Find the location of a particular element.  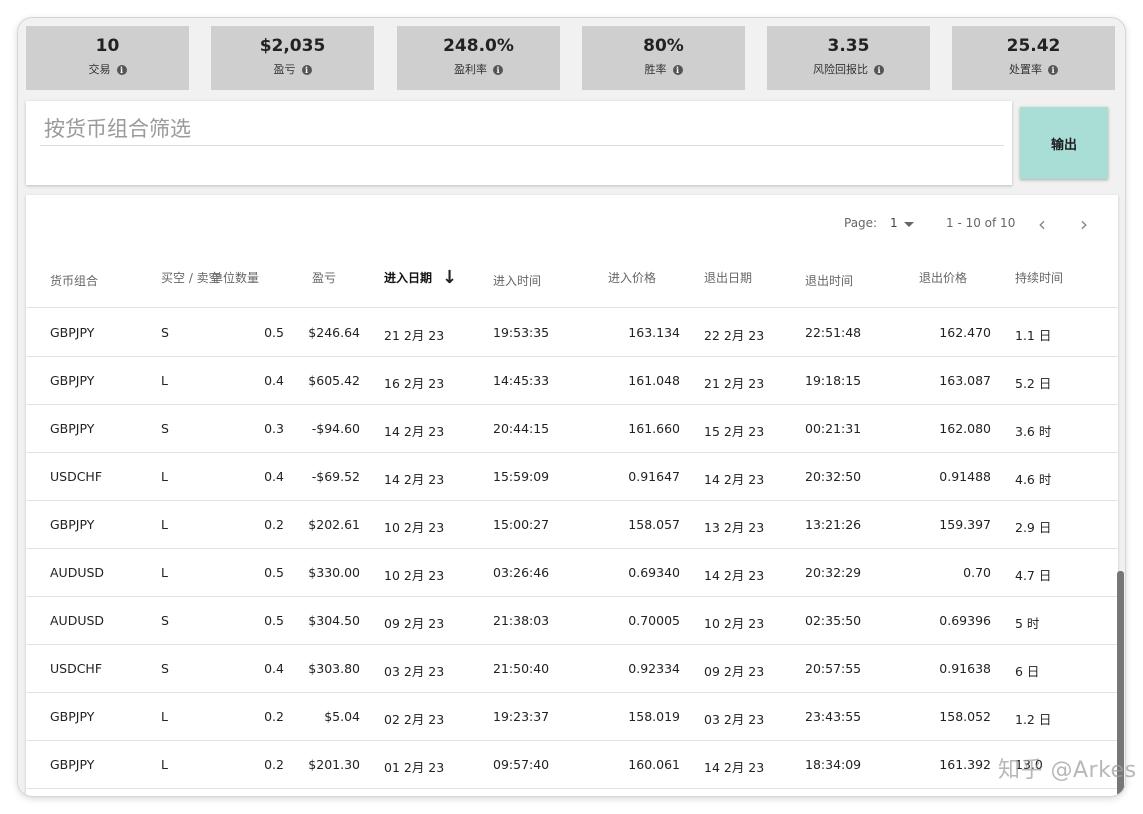

page-label: Page: is located at coordinates (861, 223).